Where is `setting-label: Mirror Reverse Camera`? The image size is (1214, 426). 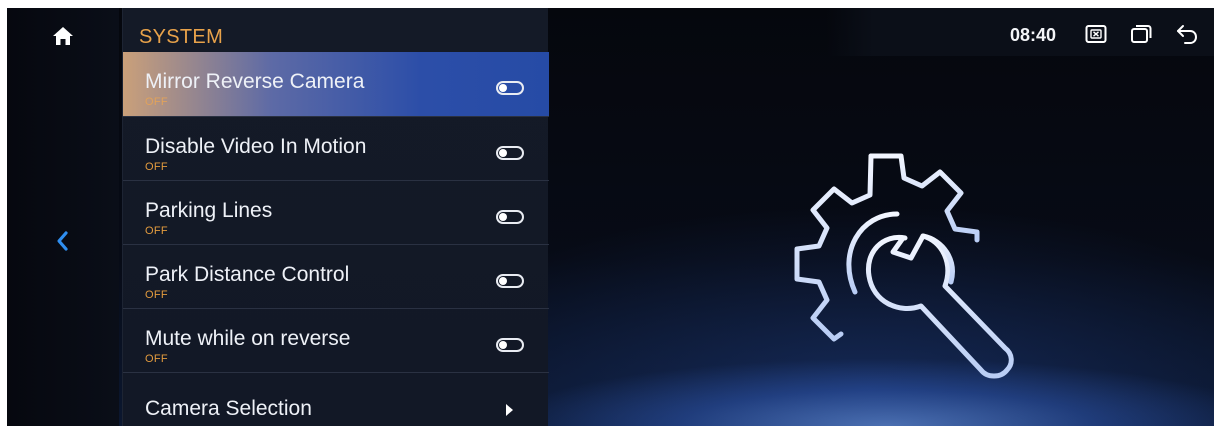 setting-label: Mirror Reverse Camera is located at coordinates (255, 81).